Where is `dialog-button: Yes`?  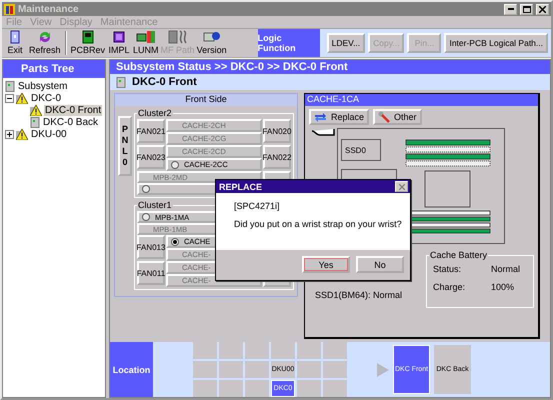
dialog-button: Yes is located at coordinates (326, 264).